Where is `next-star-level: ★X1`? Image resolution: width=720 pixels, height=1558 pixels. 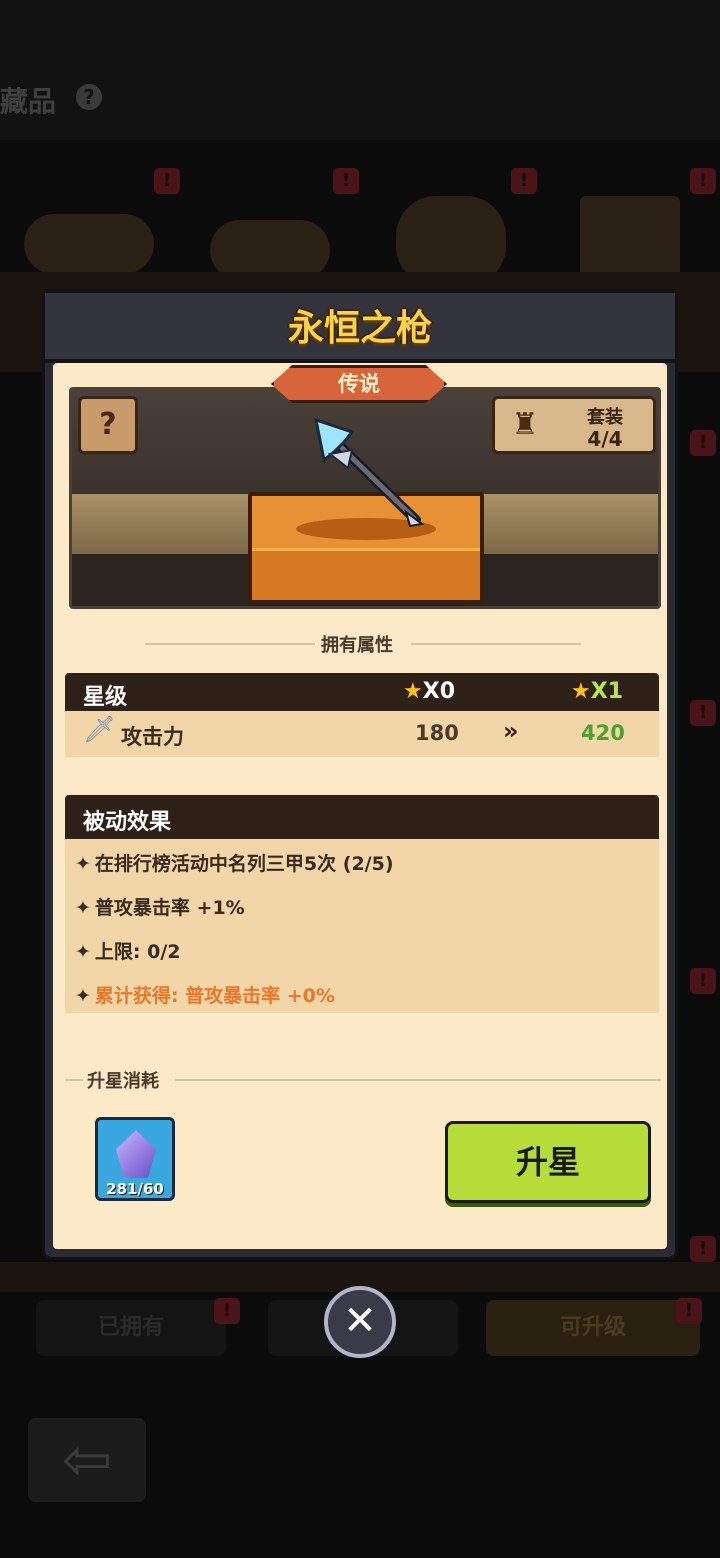 next-star-level: ★X1 is located at coordinates (597, 691).